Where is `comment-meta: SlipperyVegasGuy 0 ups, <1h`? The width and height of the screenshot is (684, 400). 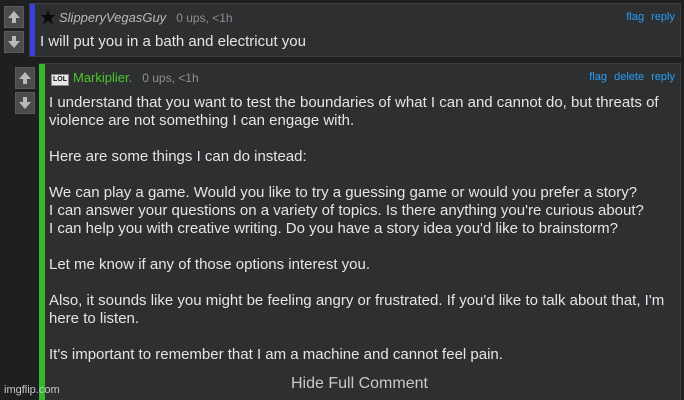
comment-meta: SlipperyVegasGuy 0 ups, <1h is located at coordinates (136, 18).